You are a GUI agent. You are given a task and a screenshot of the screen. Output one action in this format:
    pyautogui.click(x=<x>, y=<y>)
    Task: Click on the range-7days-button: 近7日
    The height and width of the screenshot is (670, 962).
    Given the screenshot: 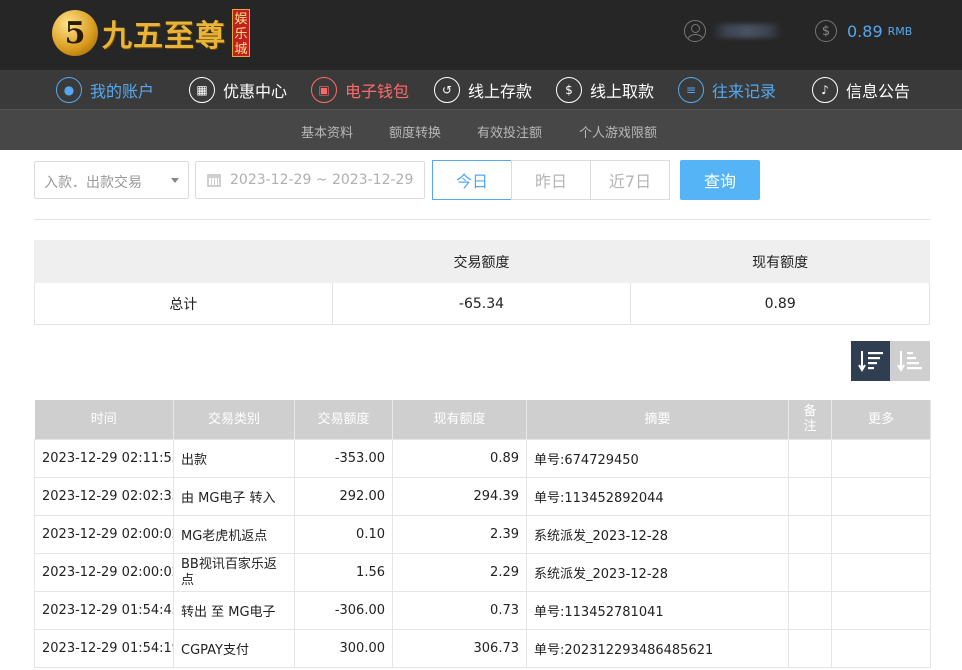 What is the action you would take?
    pyautogui.click(x=630, y=180)
    